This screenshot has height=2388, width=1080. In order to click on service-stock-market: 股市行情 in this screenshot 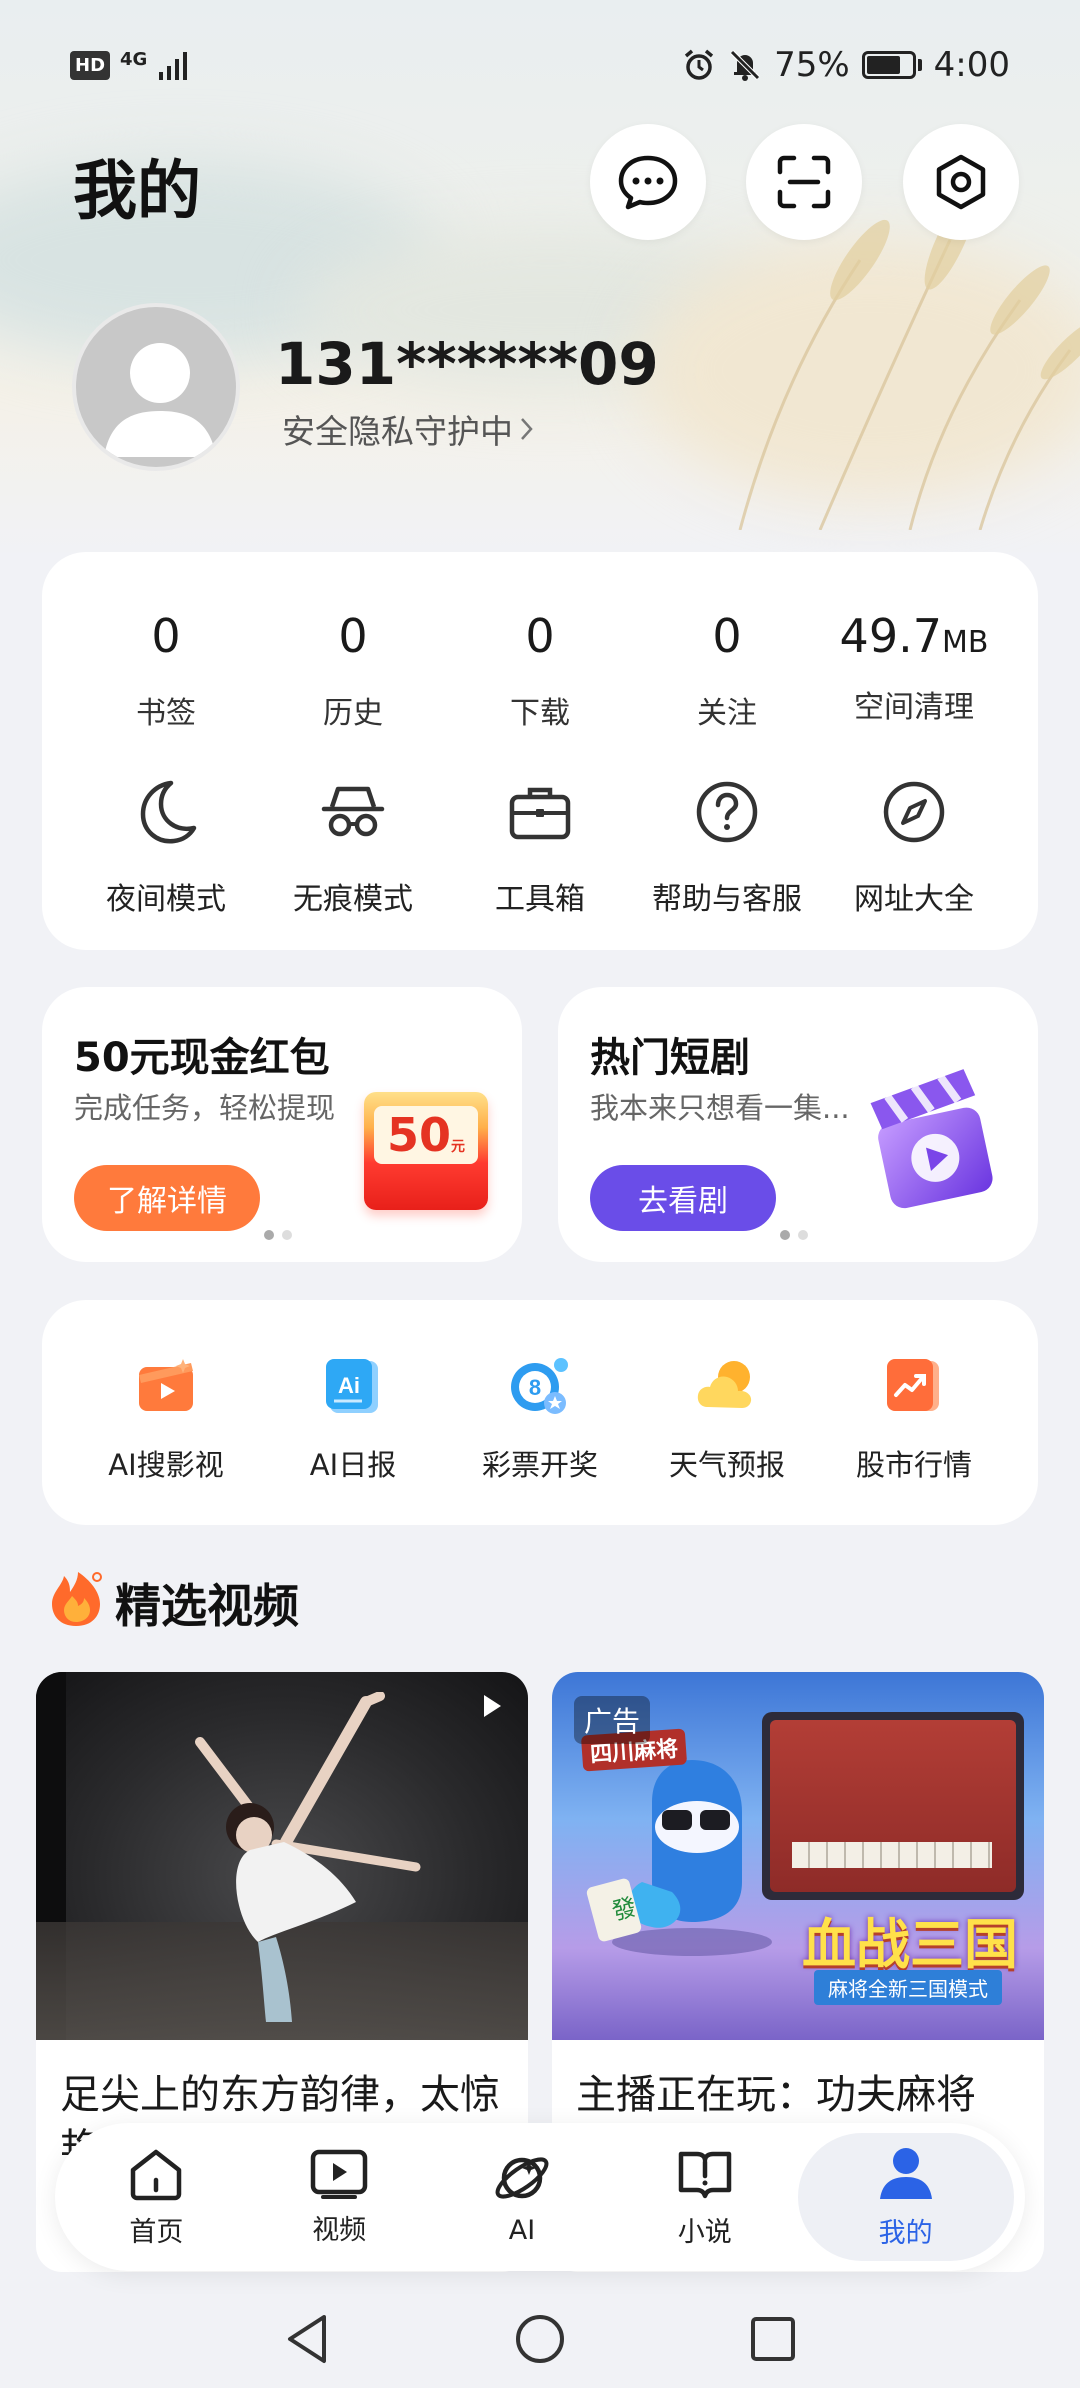, I will do `click(914, 1418)`.